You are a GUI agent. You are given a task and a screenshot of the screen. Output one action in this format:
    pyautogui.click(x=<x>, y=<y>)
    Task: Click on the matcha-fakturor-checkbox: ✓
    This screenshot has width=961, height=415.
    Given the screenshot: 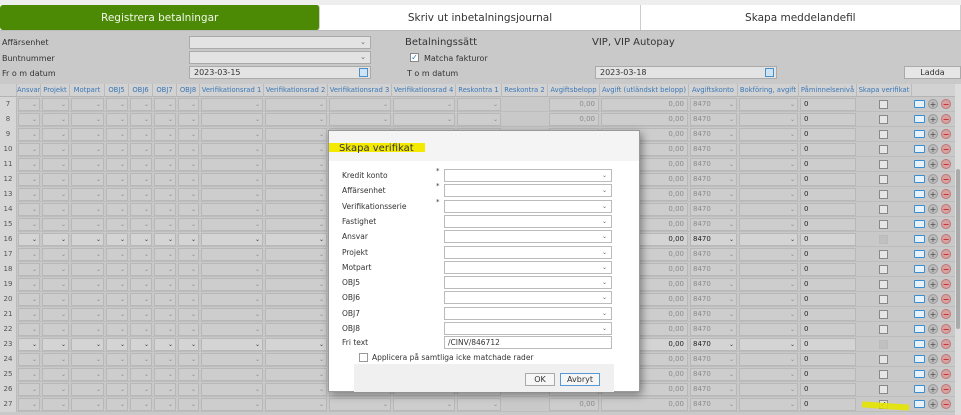 What is the action you would take?
    pyautogui.click(x=414, y=57)
    